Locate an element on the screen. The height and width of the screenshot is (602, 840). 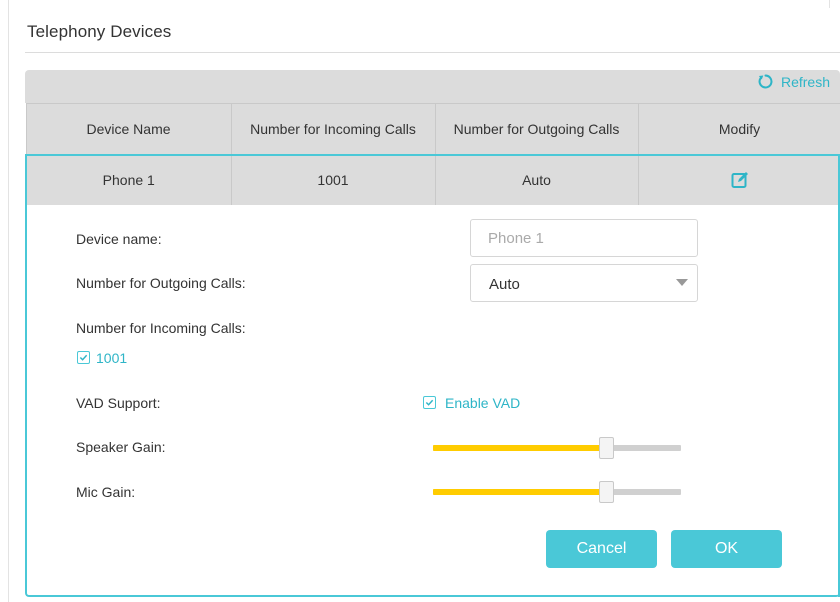
table-row: Phone 1 1001 Auto is located at coordinates (432, 179).